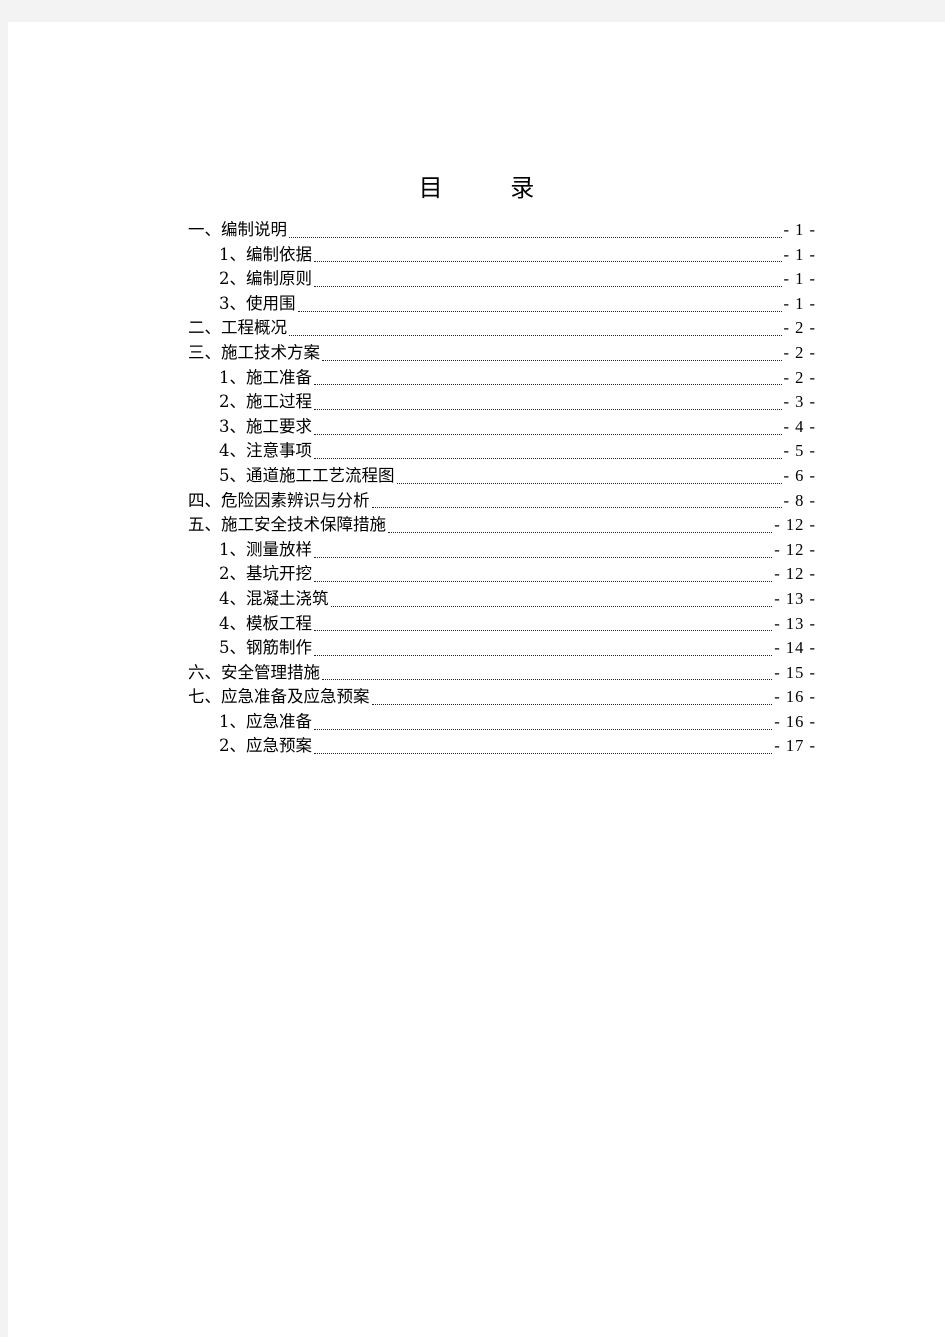 This screenshot has height=1337, width=945. What do you see at coordinates (265, 574) in the screenshot?
I see `toc-entry-label: 2、基坑开挖` at bounding box center [265, 574].